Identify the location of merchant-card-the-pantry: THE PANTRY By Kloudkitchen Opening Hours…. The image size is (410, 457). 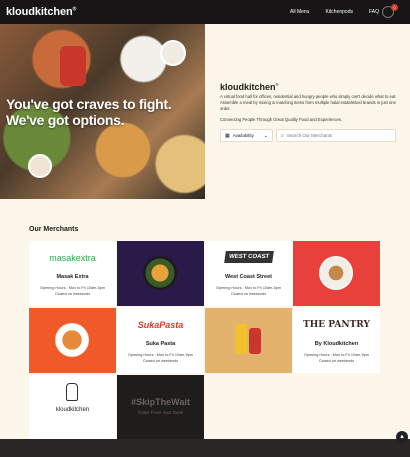
(336, 340).